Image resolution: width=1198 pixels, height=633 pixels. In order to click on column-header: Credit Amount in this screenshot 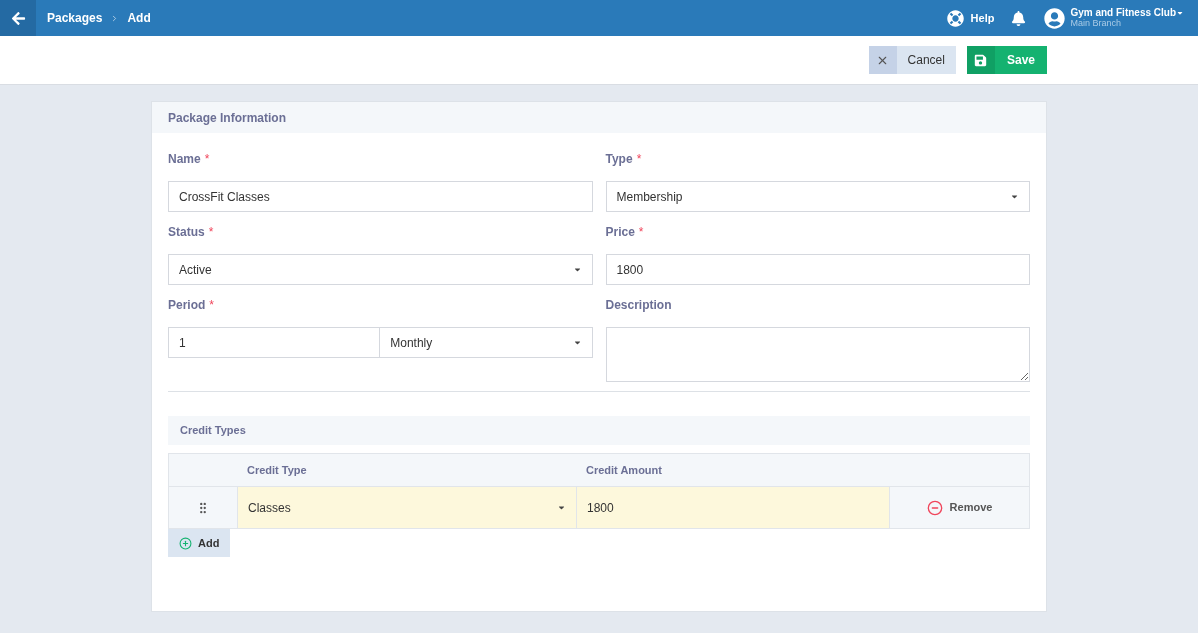, I will do `click(623, 470)`.